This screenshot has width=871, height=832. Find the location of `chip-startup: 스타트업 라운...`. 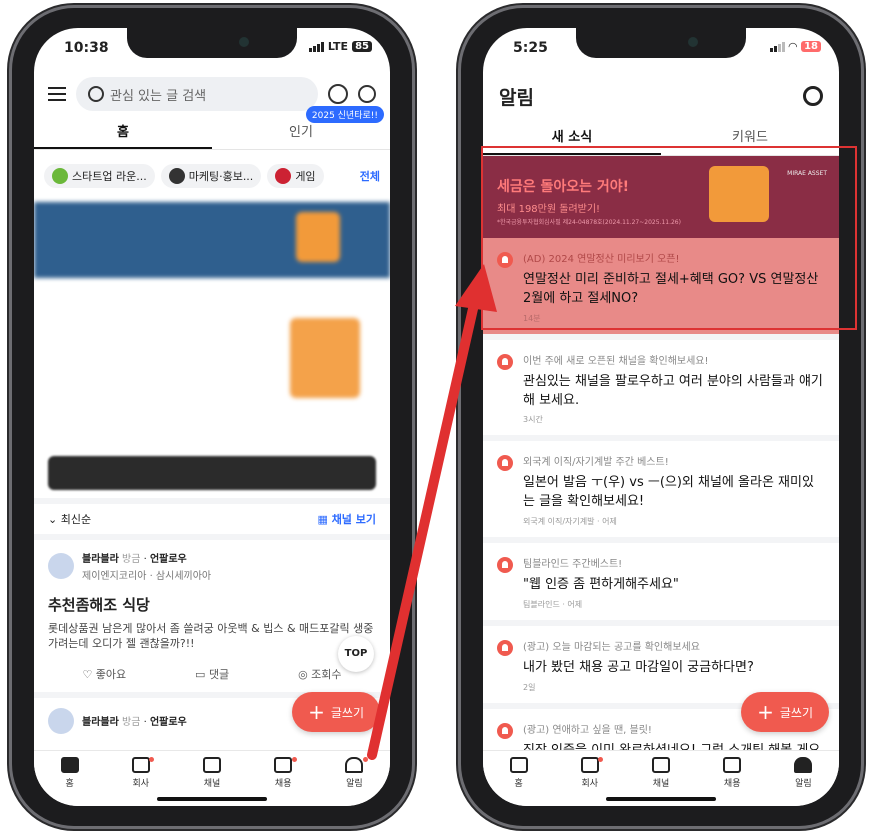

chip-startup: 스타트업 라운... is located at coordinates (99, 176).